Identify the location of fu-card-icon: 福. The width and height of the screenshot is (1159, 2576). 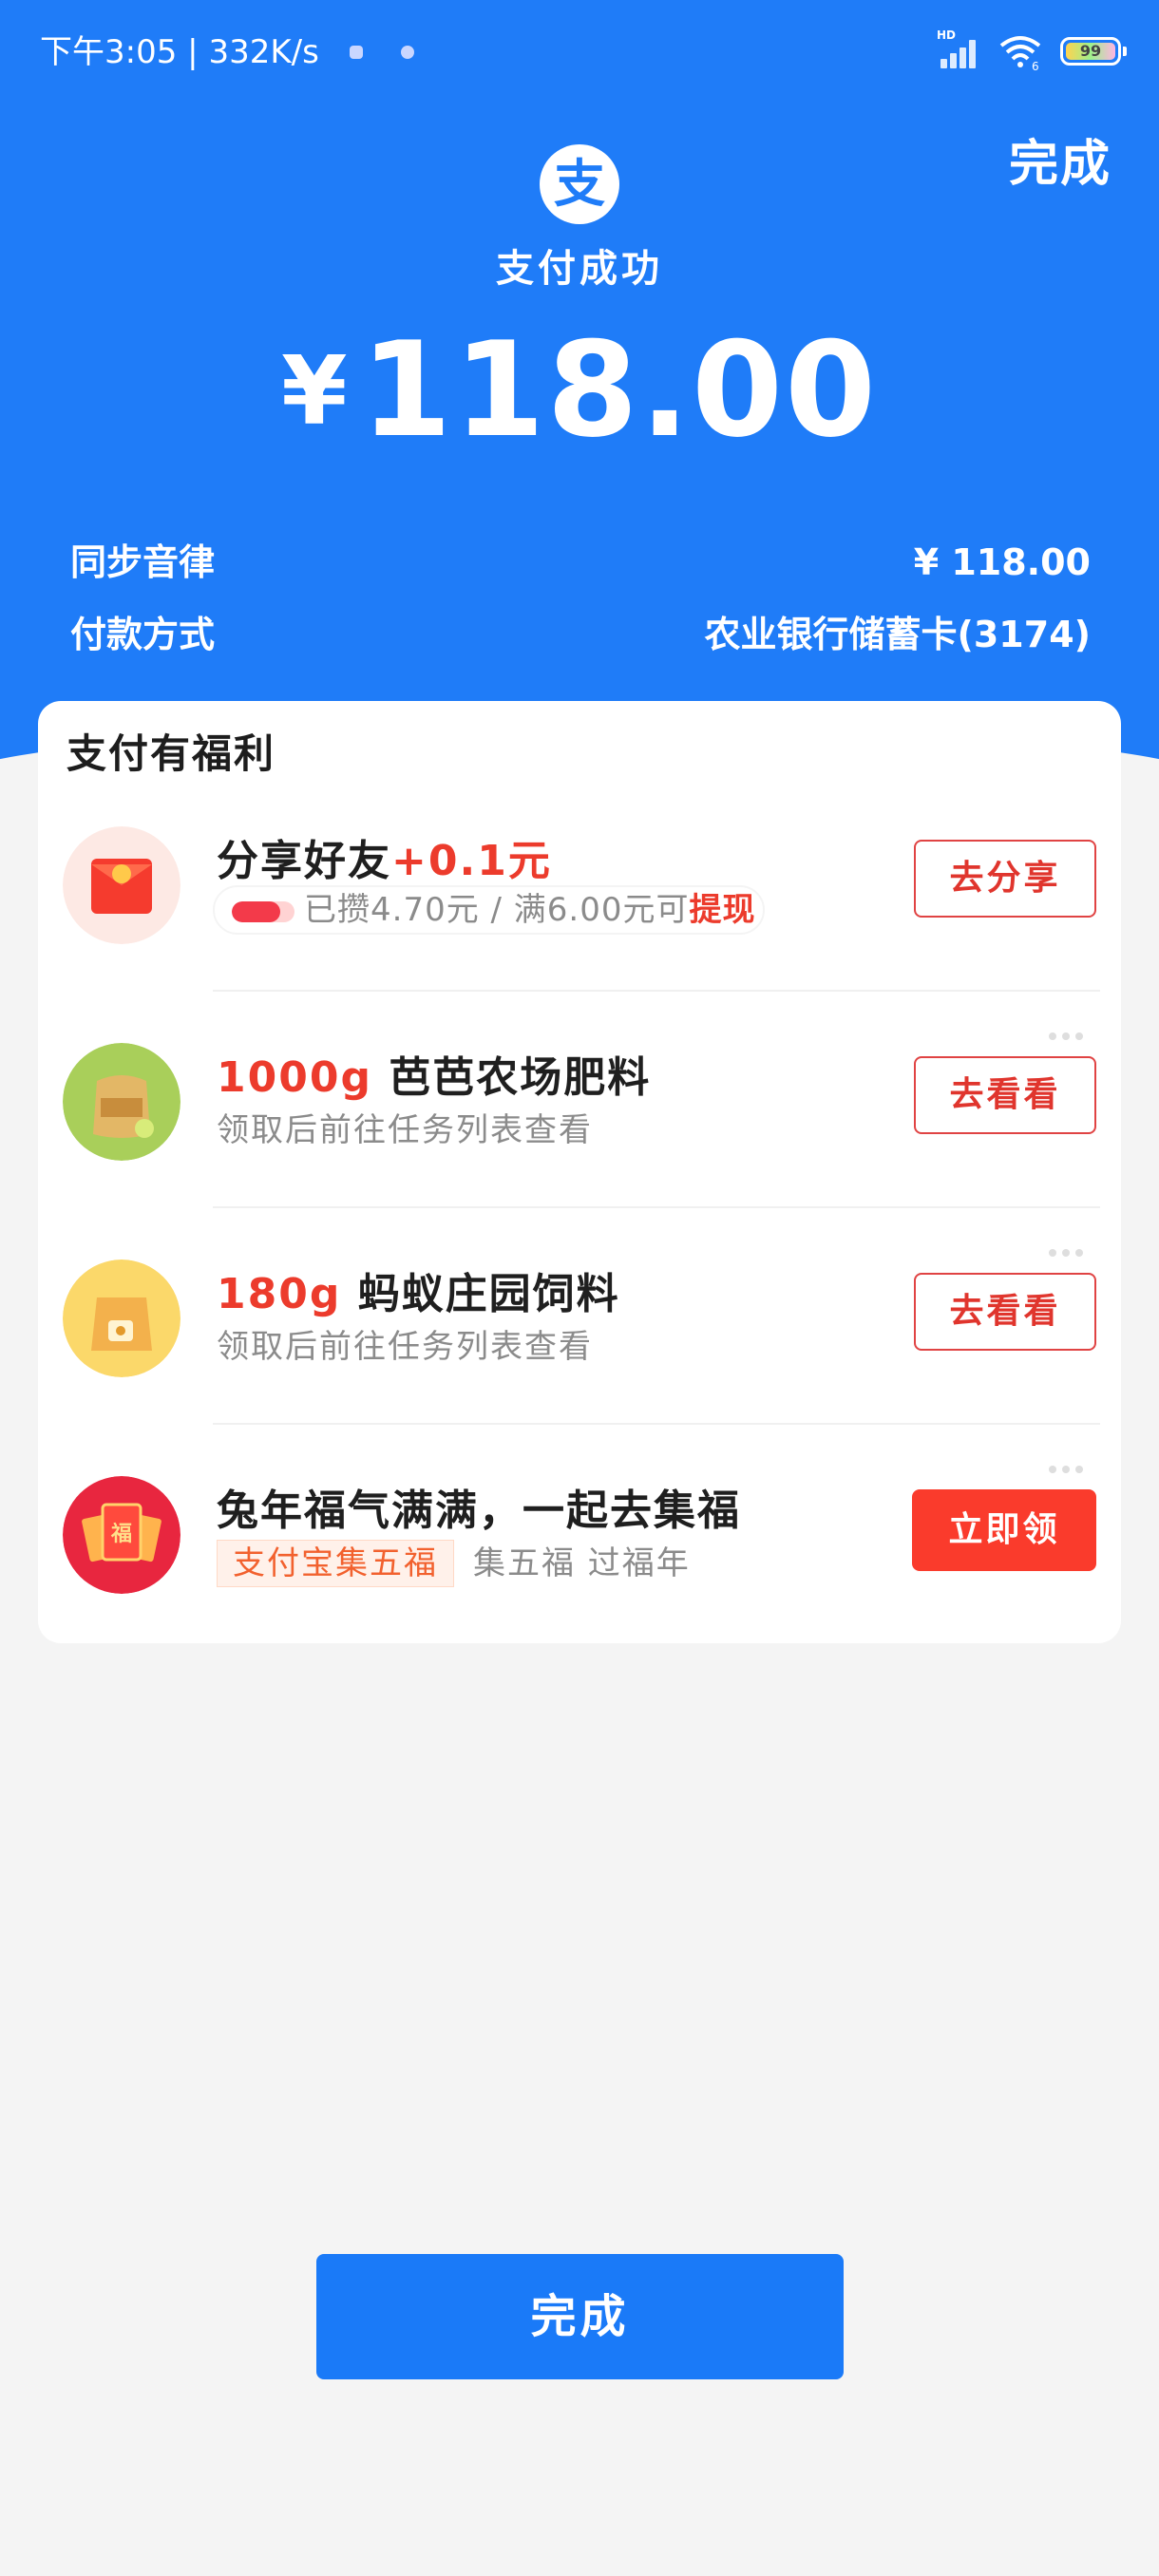
(121, 1535).